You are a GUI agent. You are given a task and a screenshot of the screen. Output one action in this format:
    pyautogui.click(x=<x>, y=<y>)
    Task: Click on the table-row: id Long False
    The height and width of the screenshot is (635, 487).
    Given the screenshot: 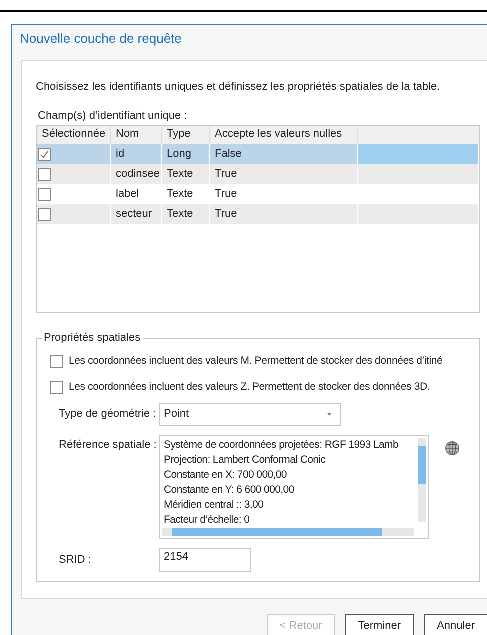 What is the action you would take?
    pyautogui.click(x=258, y=154)
    